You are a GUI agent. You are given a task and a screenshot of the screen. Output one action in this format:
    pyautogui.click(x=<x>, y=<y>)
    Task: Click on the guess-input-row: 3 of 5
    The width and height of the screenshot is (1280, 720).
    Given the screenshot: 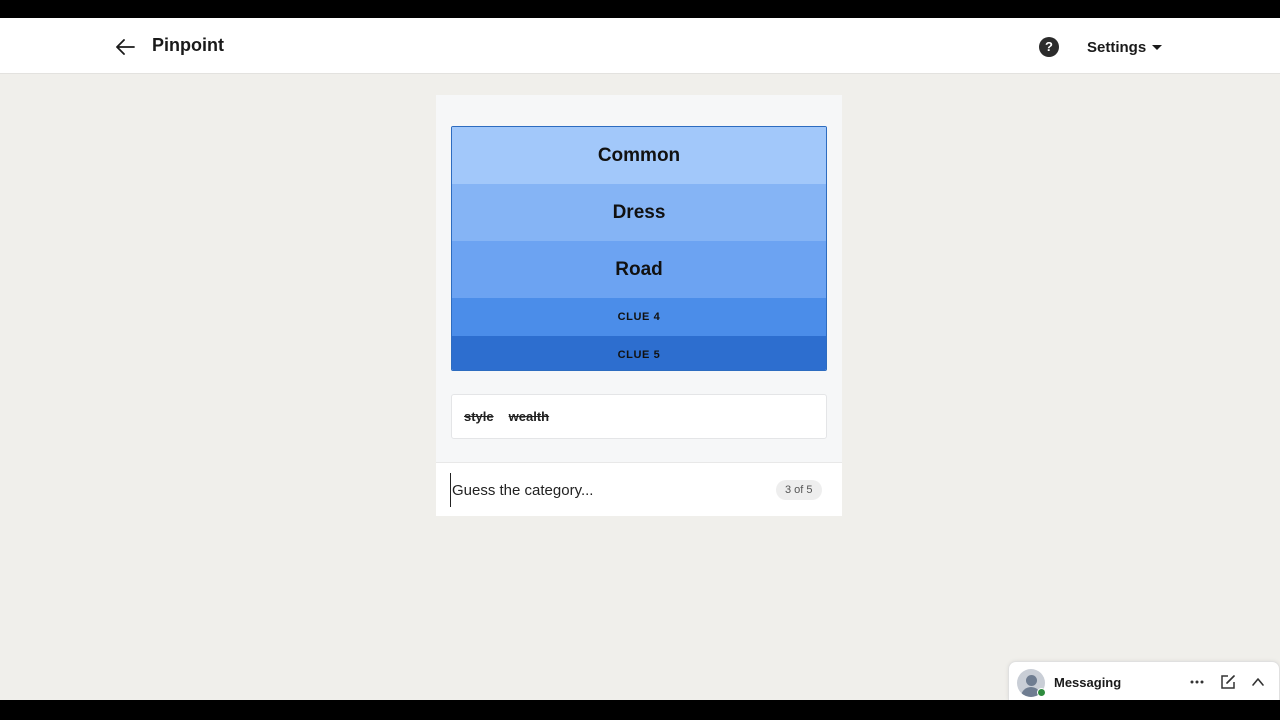 What is the action you would take?
    pyautogui.click(x=639, y=489)
    